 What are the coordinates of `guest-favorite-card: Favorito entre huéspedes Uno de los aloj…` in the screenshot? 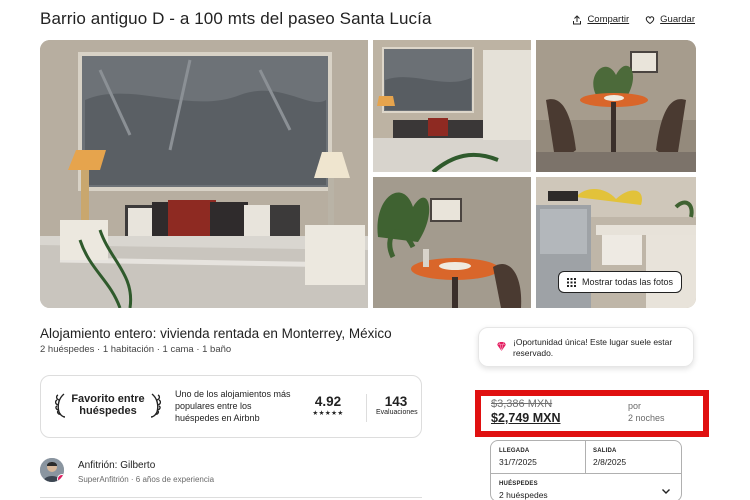 It's located at (231, 406).